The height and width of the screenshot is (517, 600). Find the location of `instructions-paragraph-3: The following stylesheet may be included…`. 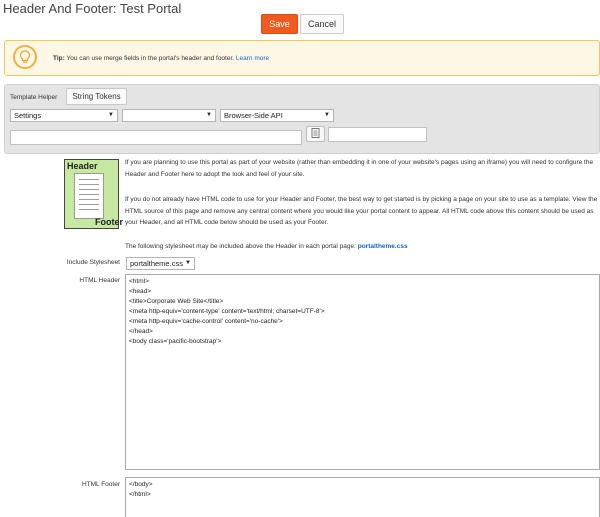

instructions-paragraph-3: The following stylesheet may be included… is located at coordinates (361, 247).